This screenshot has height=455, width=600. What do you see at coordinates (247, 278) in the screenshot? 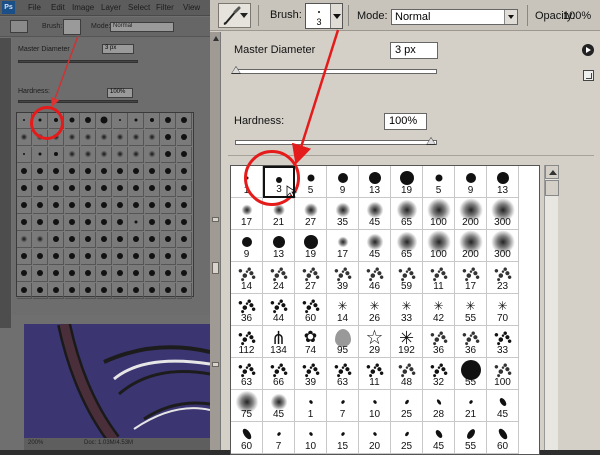
I see `brush-preset-cell: 14` at bounding box center [247, 278].